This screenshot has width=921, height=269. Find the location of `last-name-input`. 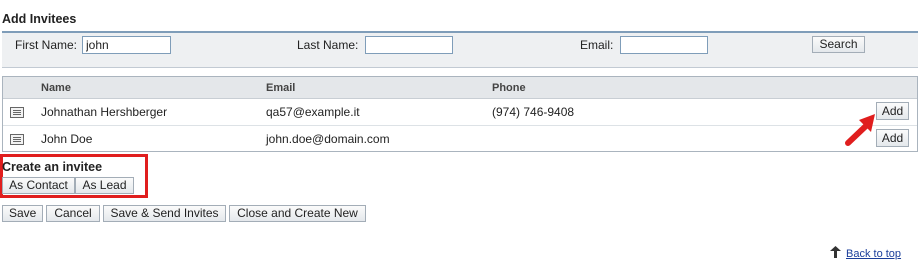

last-name-input is located at coordinates (409, 45).